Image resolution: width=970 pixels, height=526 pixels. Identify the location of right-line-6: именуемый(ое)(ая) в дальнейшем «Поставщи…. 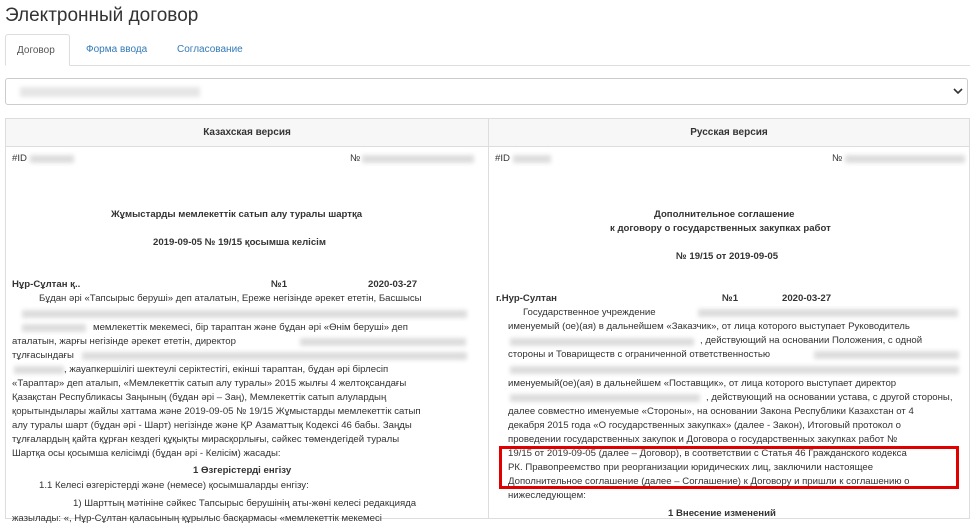
(702, 383).